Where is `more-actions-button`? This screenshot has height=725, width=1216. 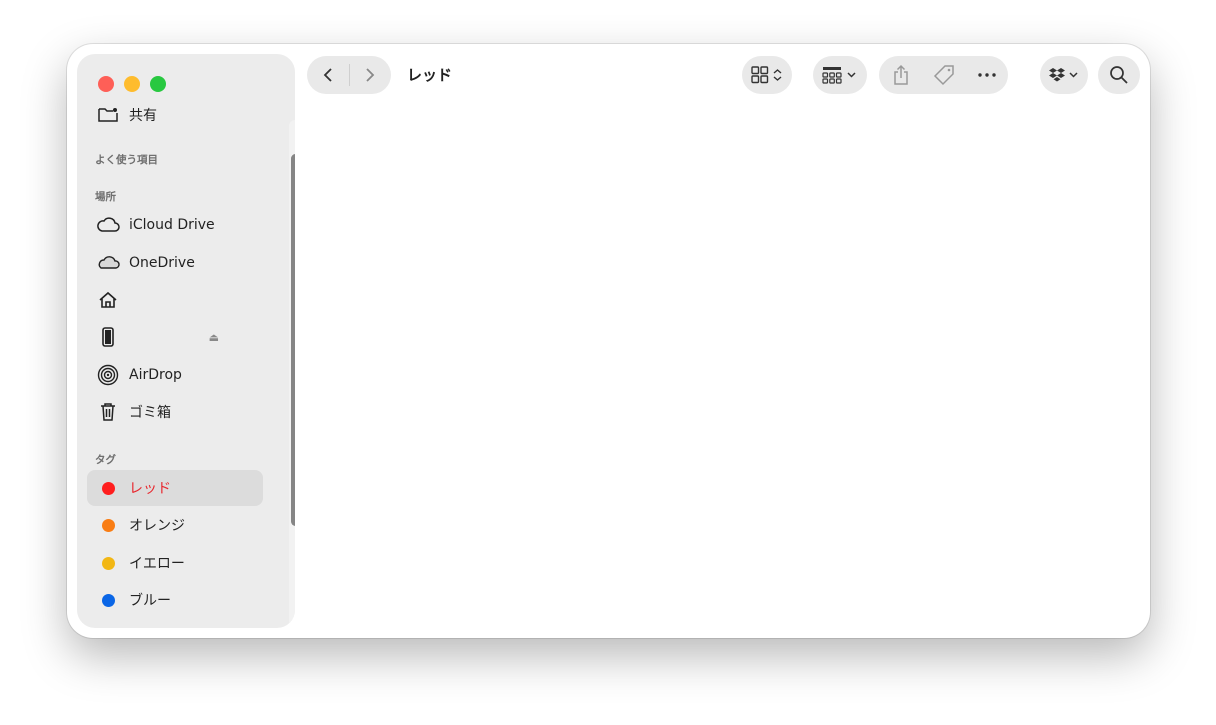 more-actions-button is located at coordinates (987, 75).